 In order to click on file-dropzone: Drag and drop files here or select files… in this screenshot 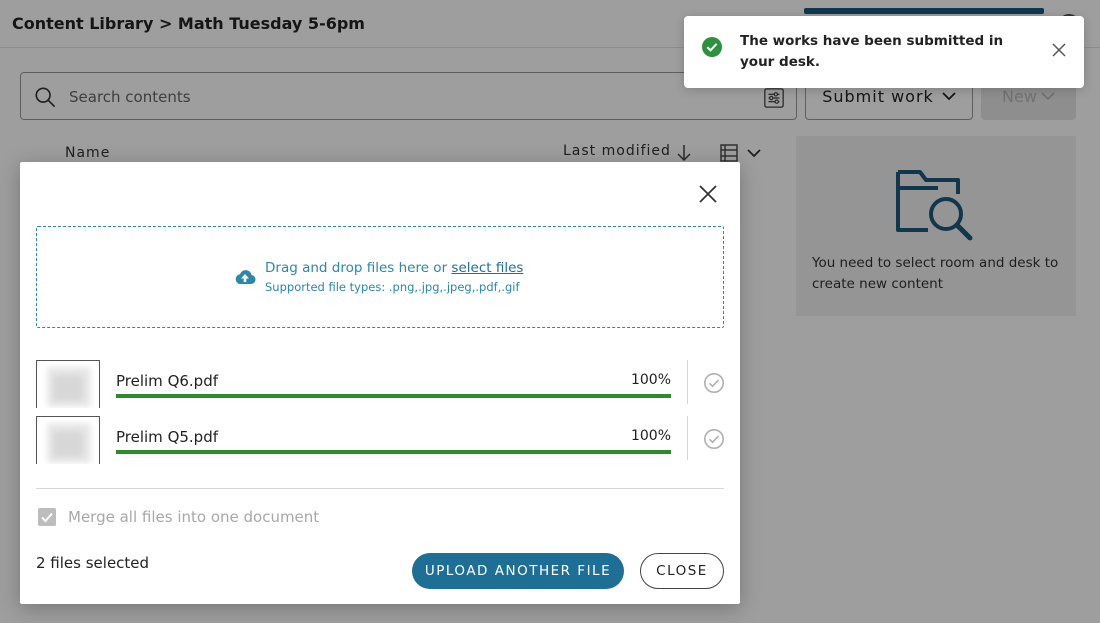, I will do `click(380, 277)`.